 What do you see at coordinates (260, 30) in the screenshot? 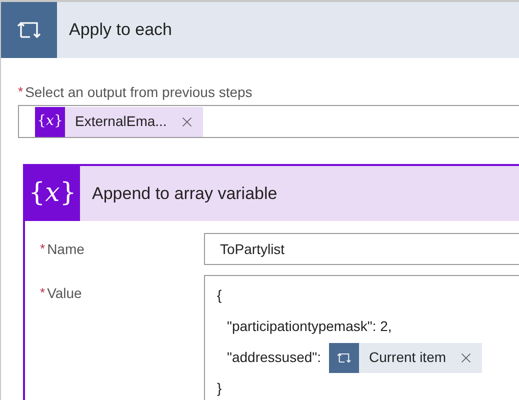
I see `loop-header: Apply to each` at bounding box center [260, 30].